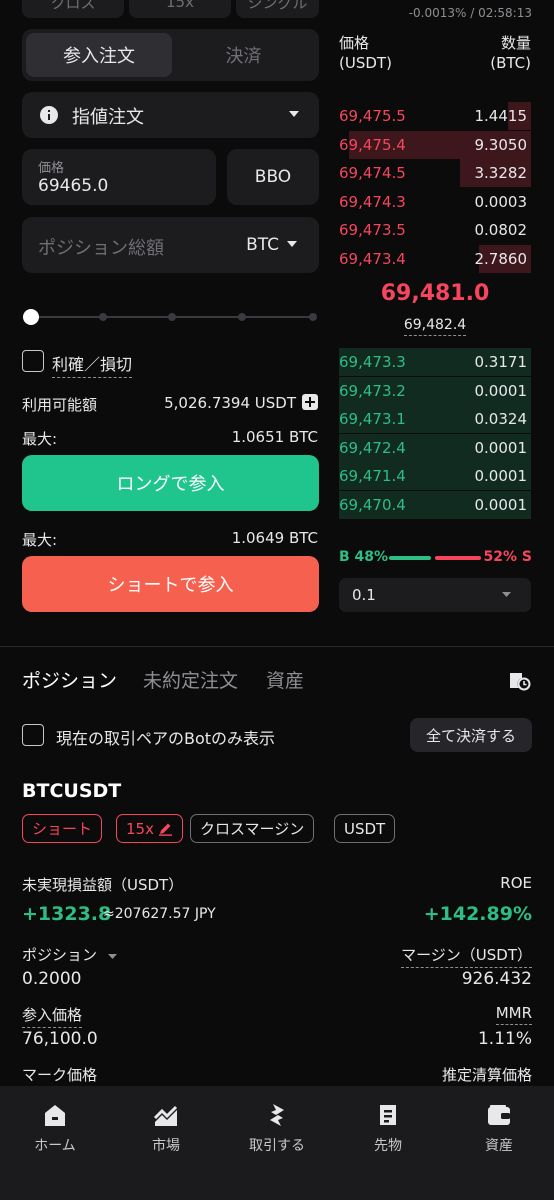 This screenshot has height=1200, width=554. What do you see at coordinates (140, 828) in the screenshot?
I see `leverage-tag-label: 15x` at bounding box center [140, 828].